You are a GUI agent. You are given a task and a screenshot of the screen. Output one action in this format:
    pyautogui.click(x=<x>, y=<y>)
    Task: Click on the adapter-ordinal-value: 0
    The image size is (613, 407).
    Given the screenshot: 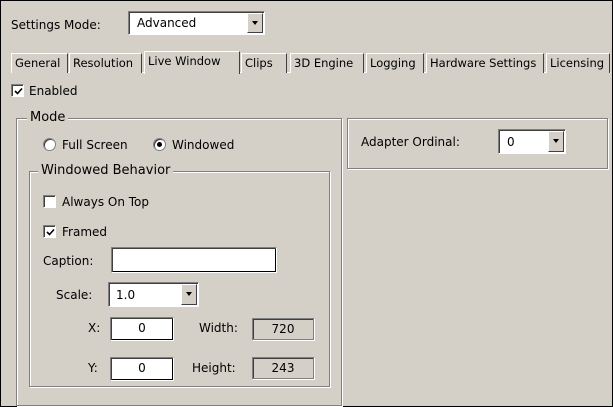 What is the action you would take?
    pyautogui.click(x=511, y=142)
    